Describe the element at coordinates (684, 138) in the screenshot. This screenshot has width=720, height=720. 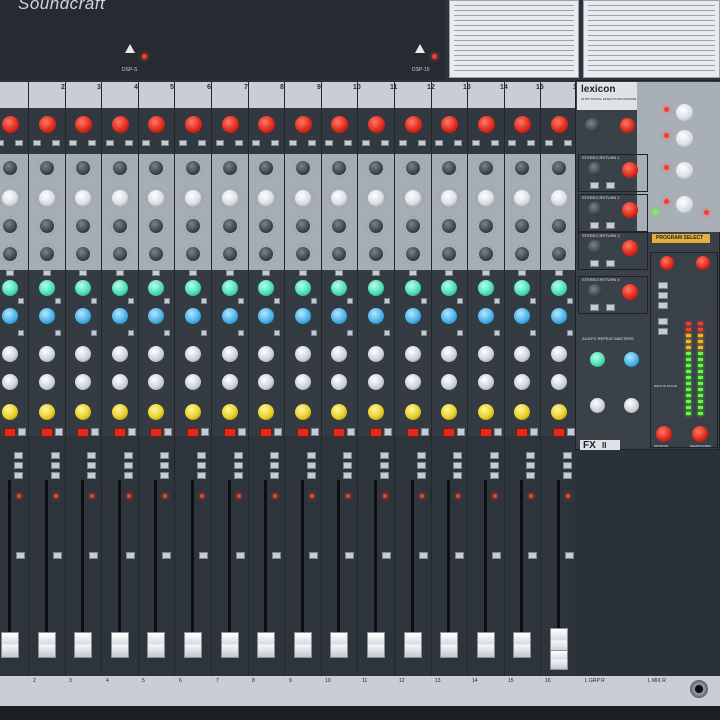
I see `program-knob` at that location.